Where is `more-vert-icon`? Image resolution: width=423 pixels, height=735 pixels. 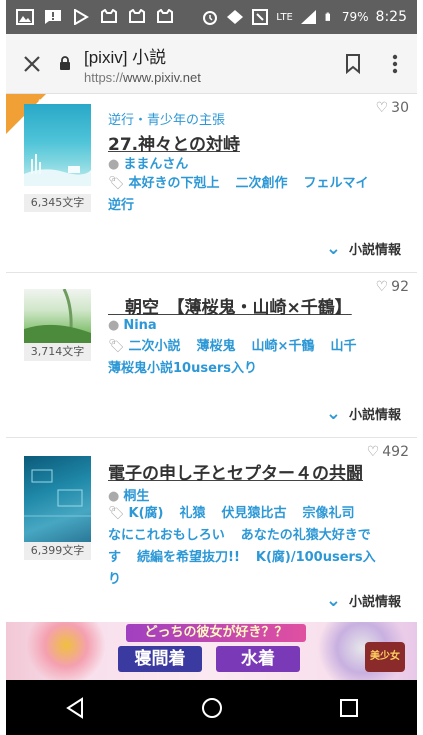 more-vert-icon is located at coordinates (395, 63).